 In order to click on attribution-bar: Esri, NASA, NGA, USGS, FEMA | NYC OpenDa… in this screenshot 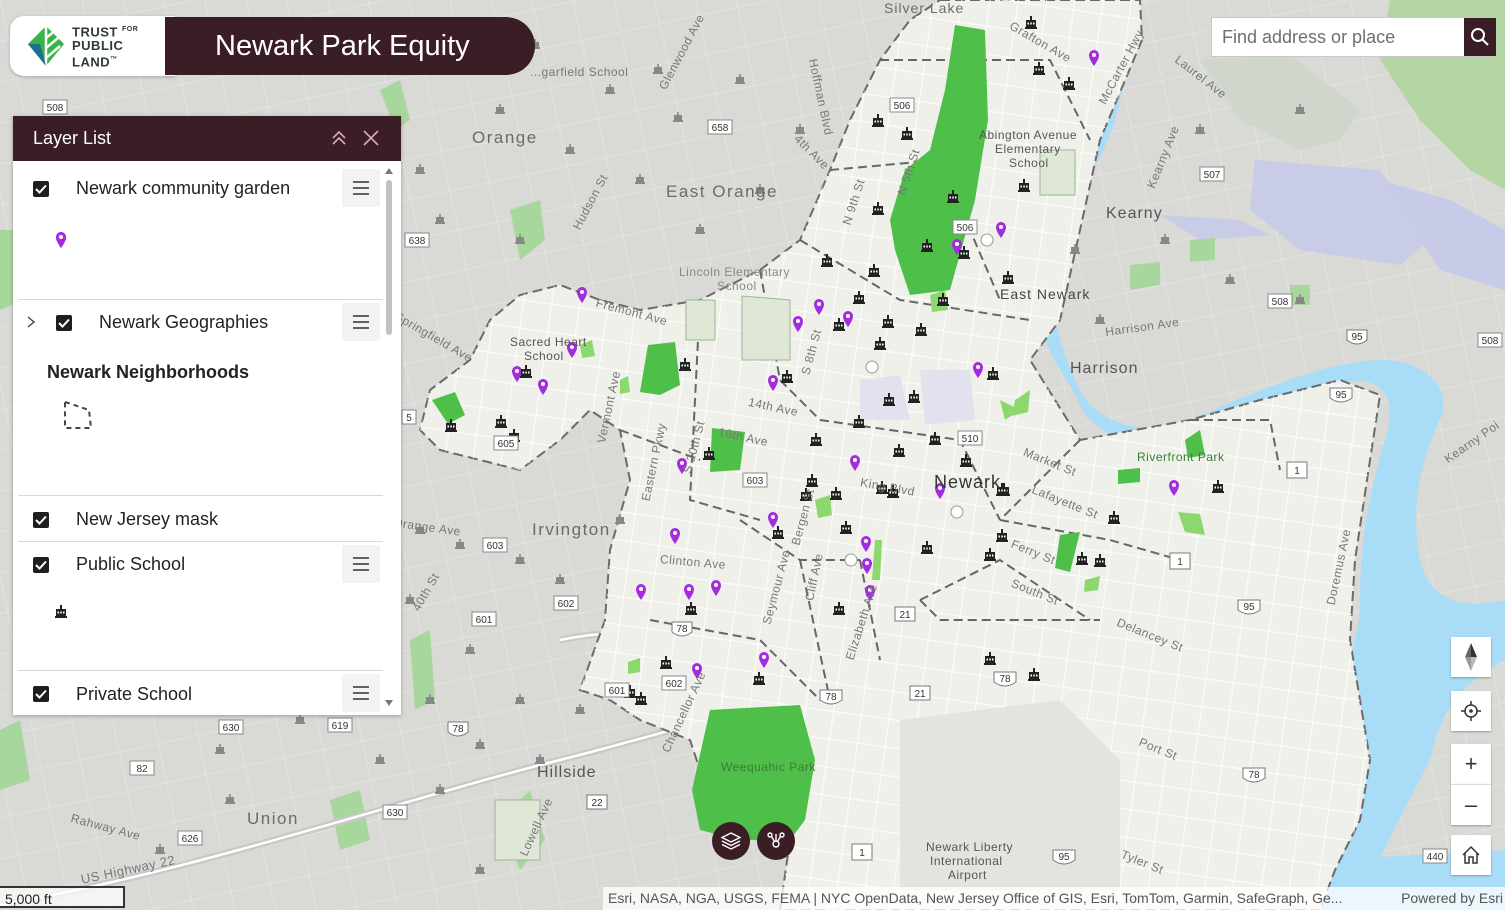, I will do `click(1054, 898)`.